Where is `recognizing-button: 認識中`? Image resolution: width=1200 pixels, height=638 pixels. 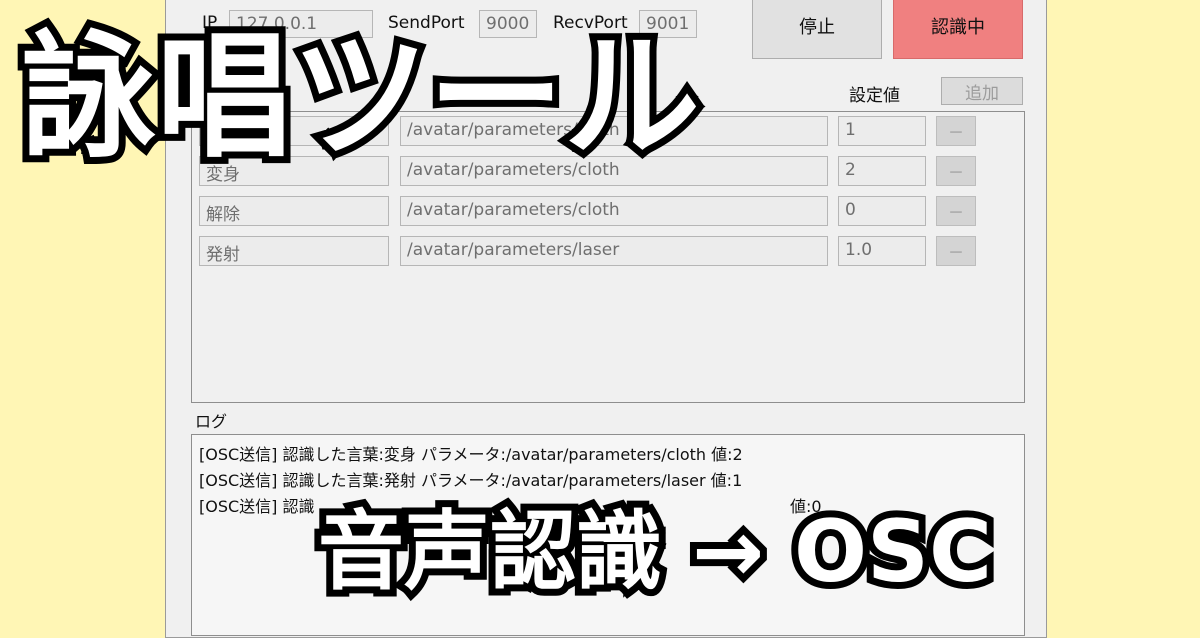 recognizing-button: 認識中 is located at coordinates (958, 29).